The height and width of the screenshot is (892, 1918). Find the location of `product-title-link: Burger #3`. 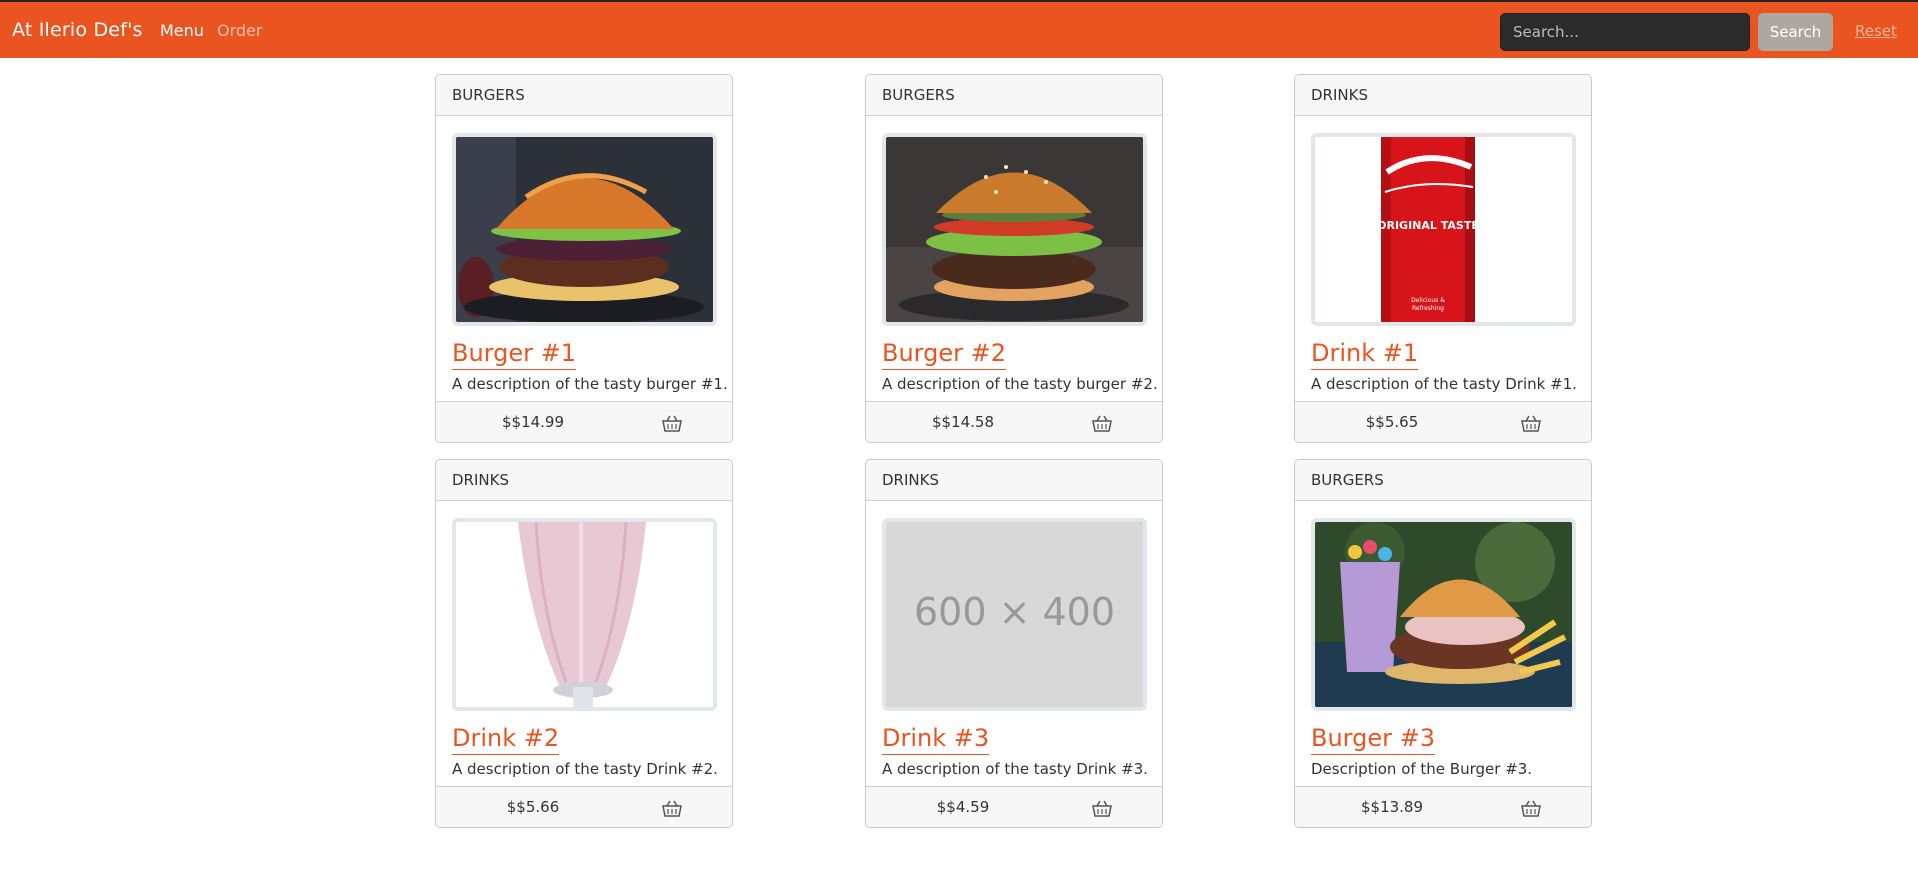

product-title-link: Burger #3 is located at coordinates (1373, 738).